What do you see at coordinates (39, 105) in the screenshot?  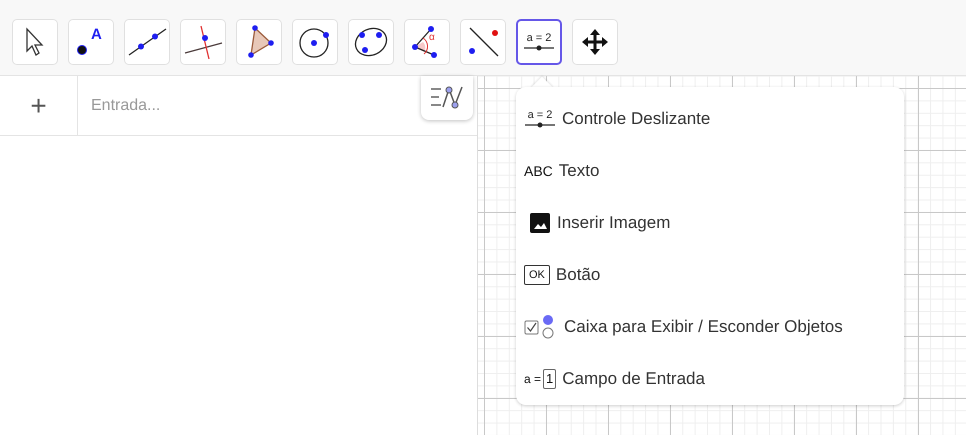 I see `add-item-button: +` at bounding box center [39, 105].